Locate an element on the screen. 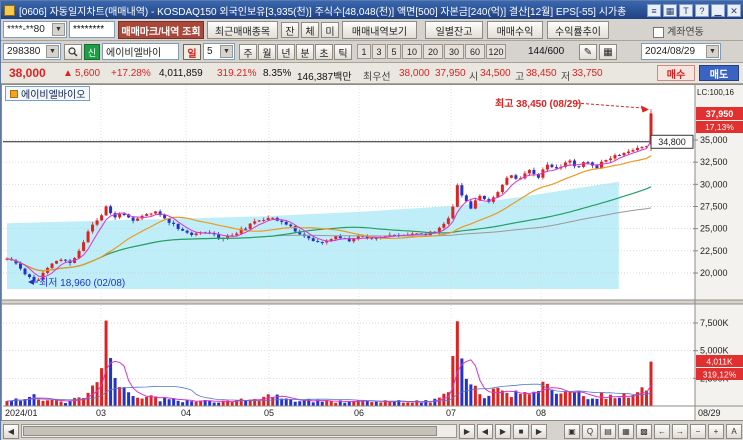  period-button: 년 is located at coordinates (286, 52).